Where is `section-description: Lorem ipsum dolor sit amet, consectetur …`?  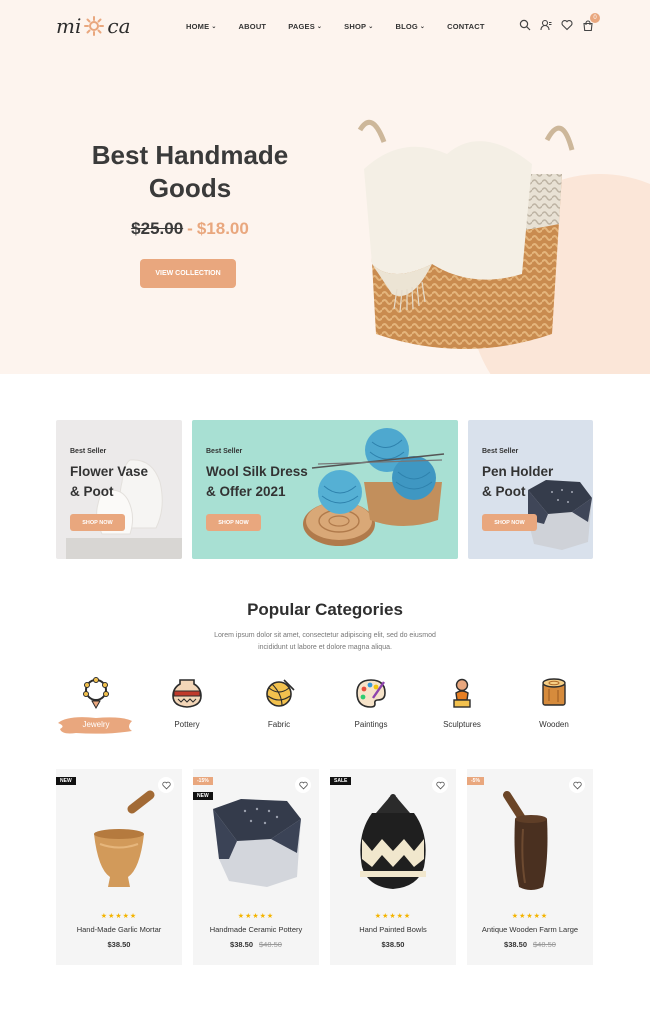
section-description: Lorem ipsum dolor sit amet, consectetur … is located at coordinates (325, 642).